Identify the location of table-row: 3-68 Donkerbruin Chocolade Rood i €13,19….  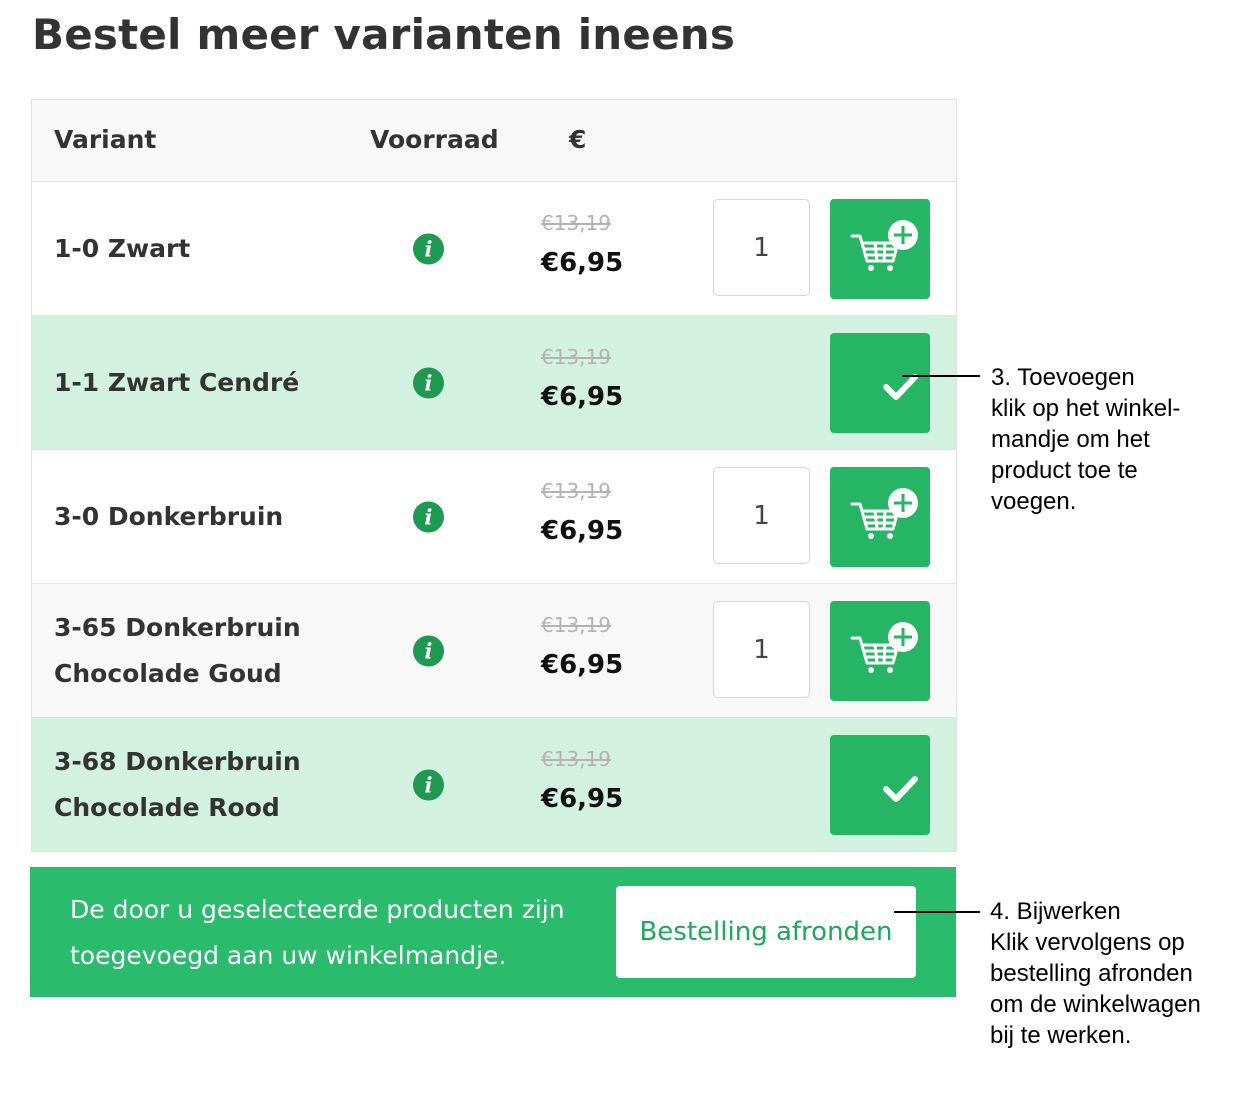
(494, 785).